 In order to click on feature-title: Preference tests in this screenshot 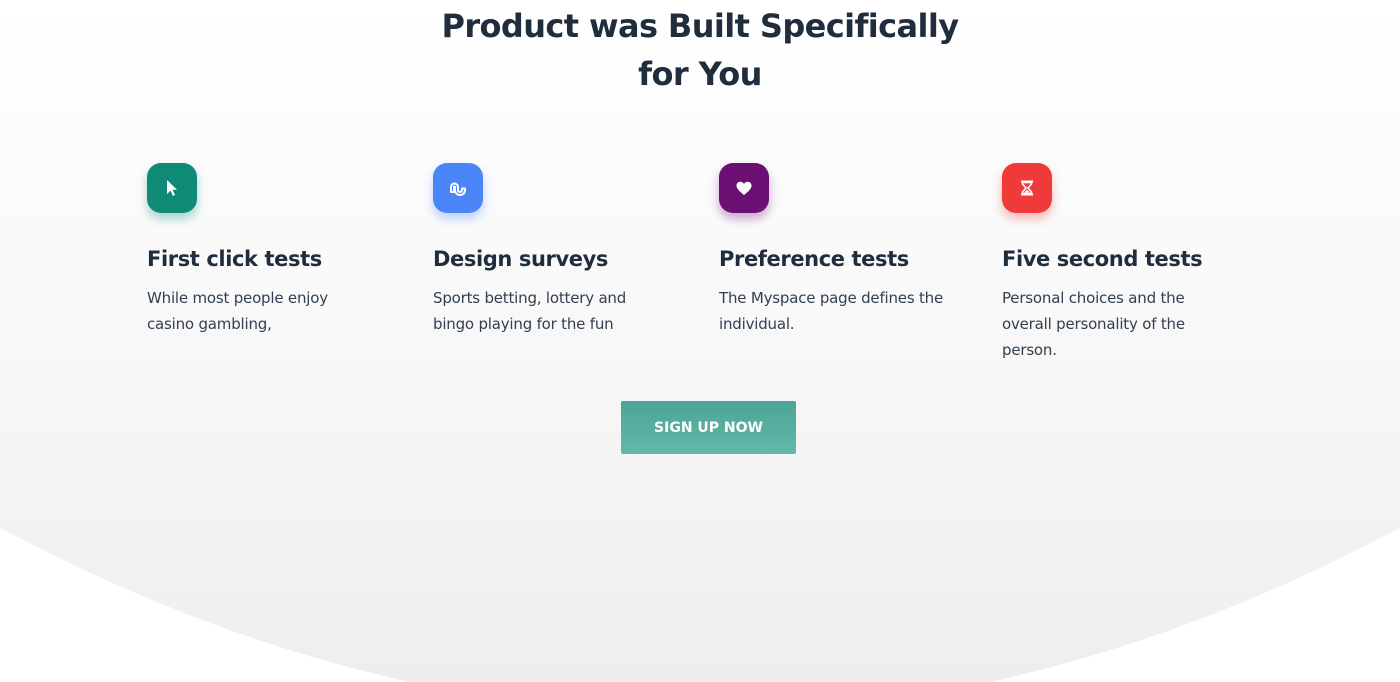, I will do `click(814, 259)`.